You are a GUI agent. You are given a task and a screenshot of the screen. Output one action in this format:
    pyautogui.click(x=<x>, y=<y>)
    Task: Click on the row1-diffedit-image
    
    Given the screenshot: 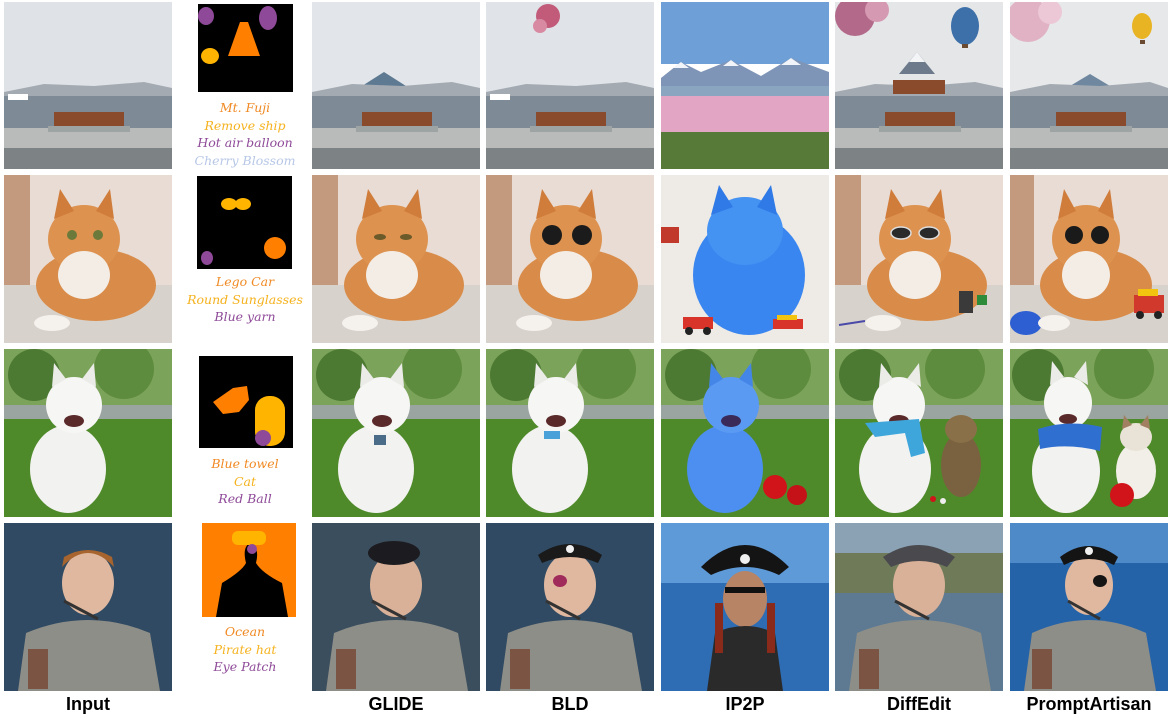 What is the action you would take?
    pyautogui.click(x=919, y=85)
    